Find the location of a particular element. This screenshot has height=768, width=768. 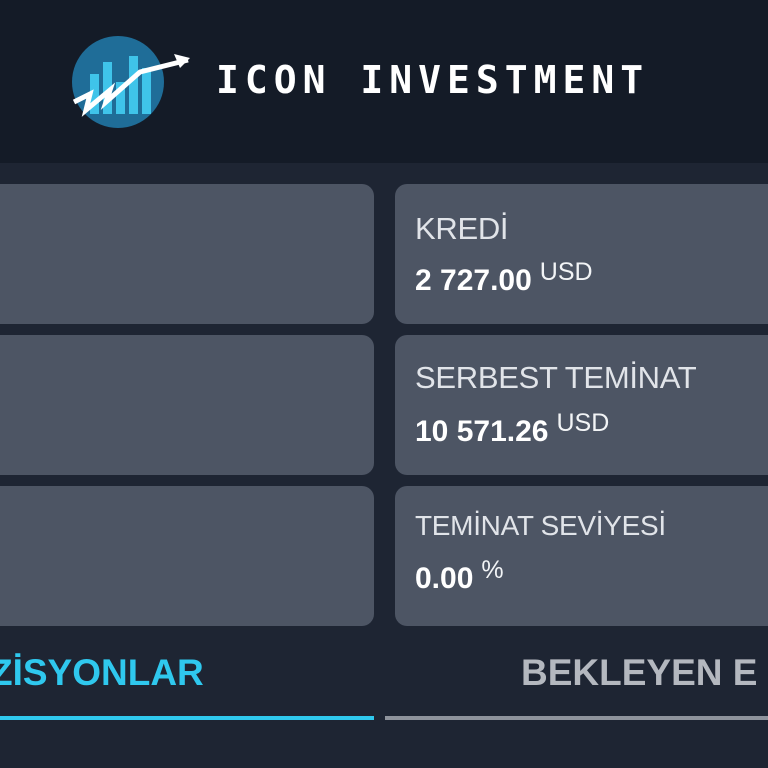

serbest-teminat-amount: 10 571.26 is located at coordinates (482, 431).